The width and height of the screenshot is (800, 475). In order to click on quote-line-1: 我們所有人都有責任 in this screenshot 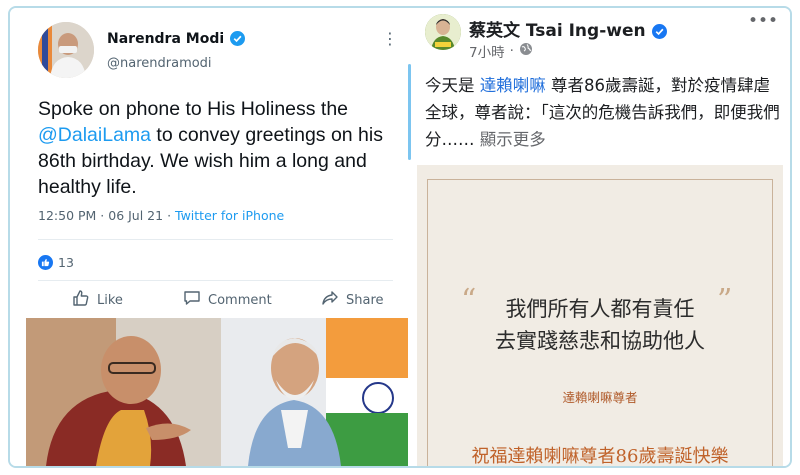, I will do `click(600, 309)`.